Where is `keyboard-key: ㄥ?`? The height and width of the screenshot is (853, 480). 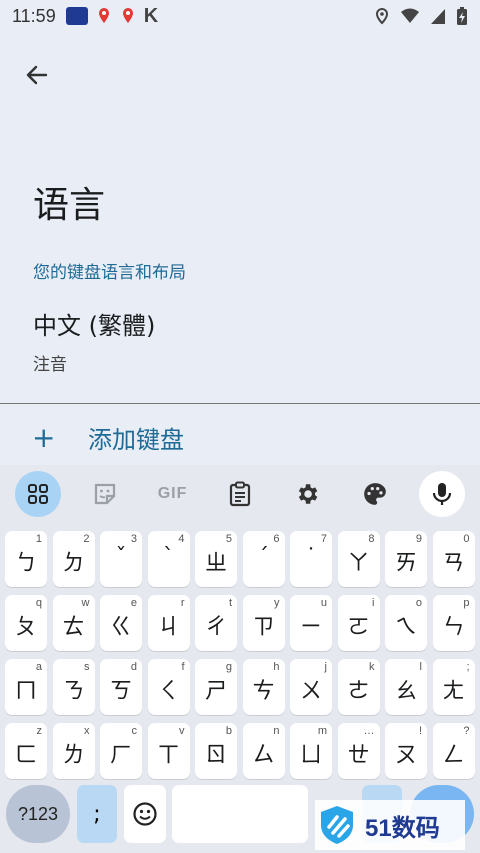 keyboard-key: ㄥ? is located at coordinates (453, 751).